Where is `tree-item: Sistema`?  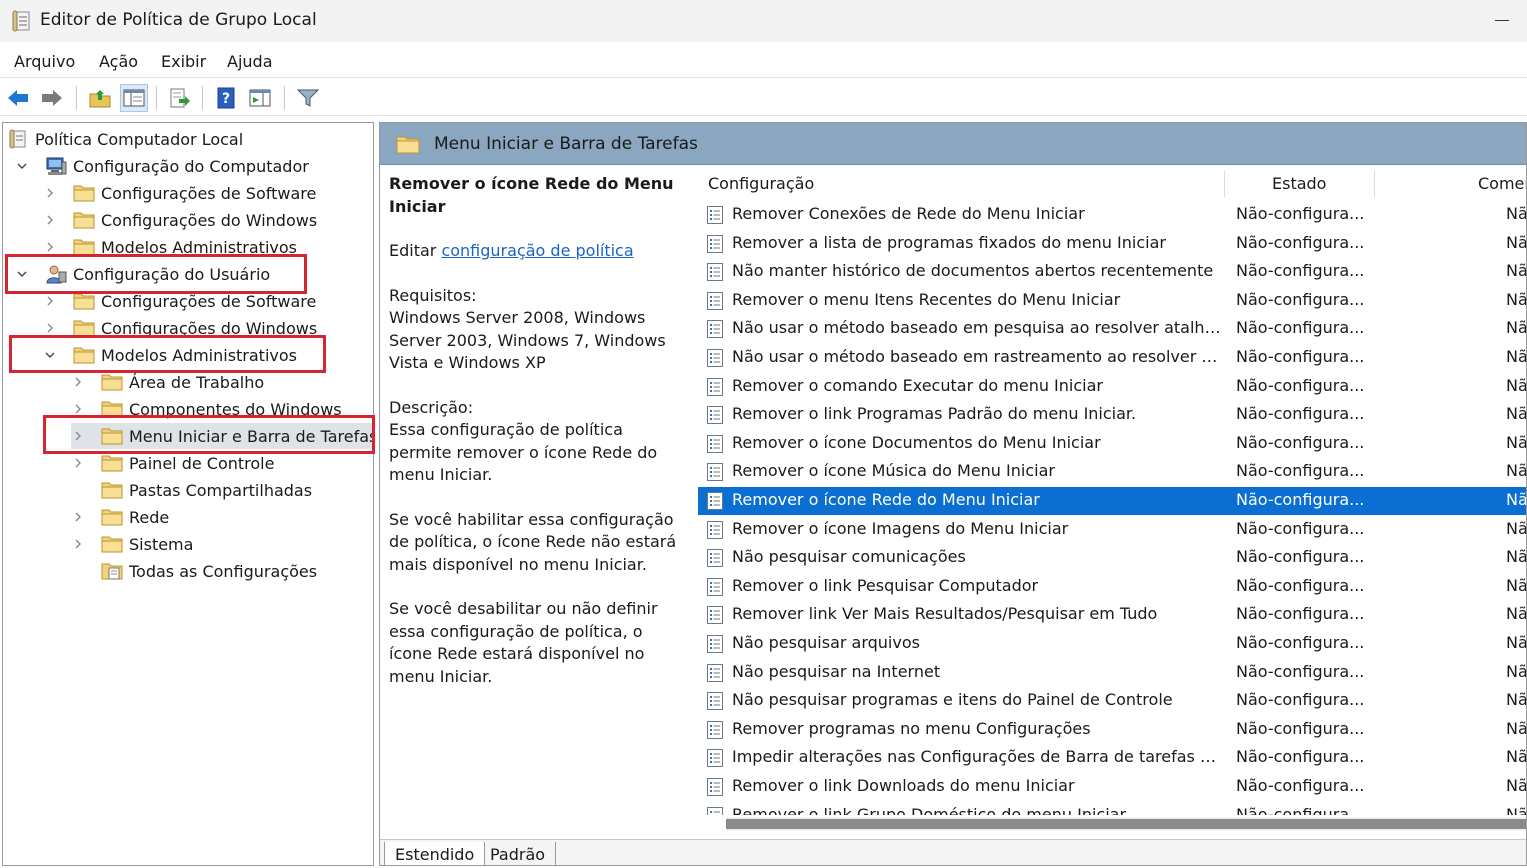 tree-item: Sistema is located at coordinates (132, 544).